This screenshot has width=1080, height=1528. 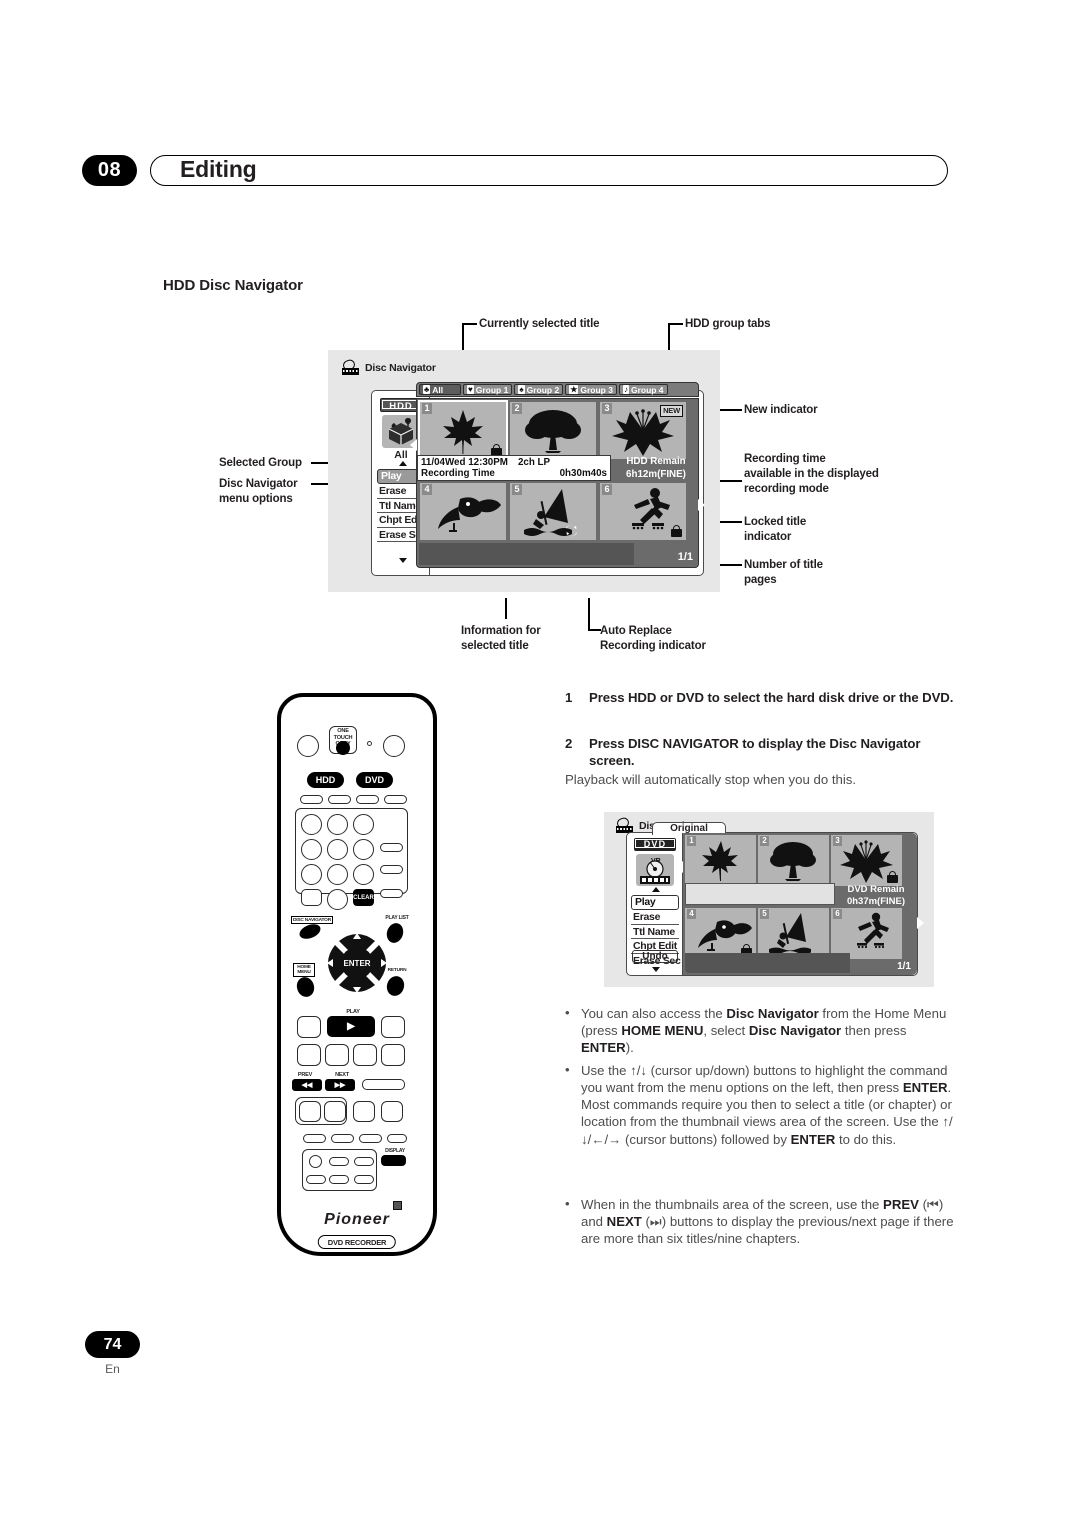 What do you see at coordinates (403, 463) in the screenshot?
I see `scroll-up-arrow-icon` at bounding box center [403, 463].